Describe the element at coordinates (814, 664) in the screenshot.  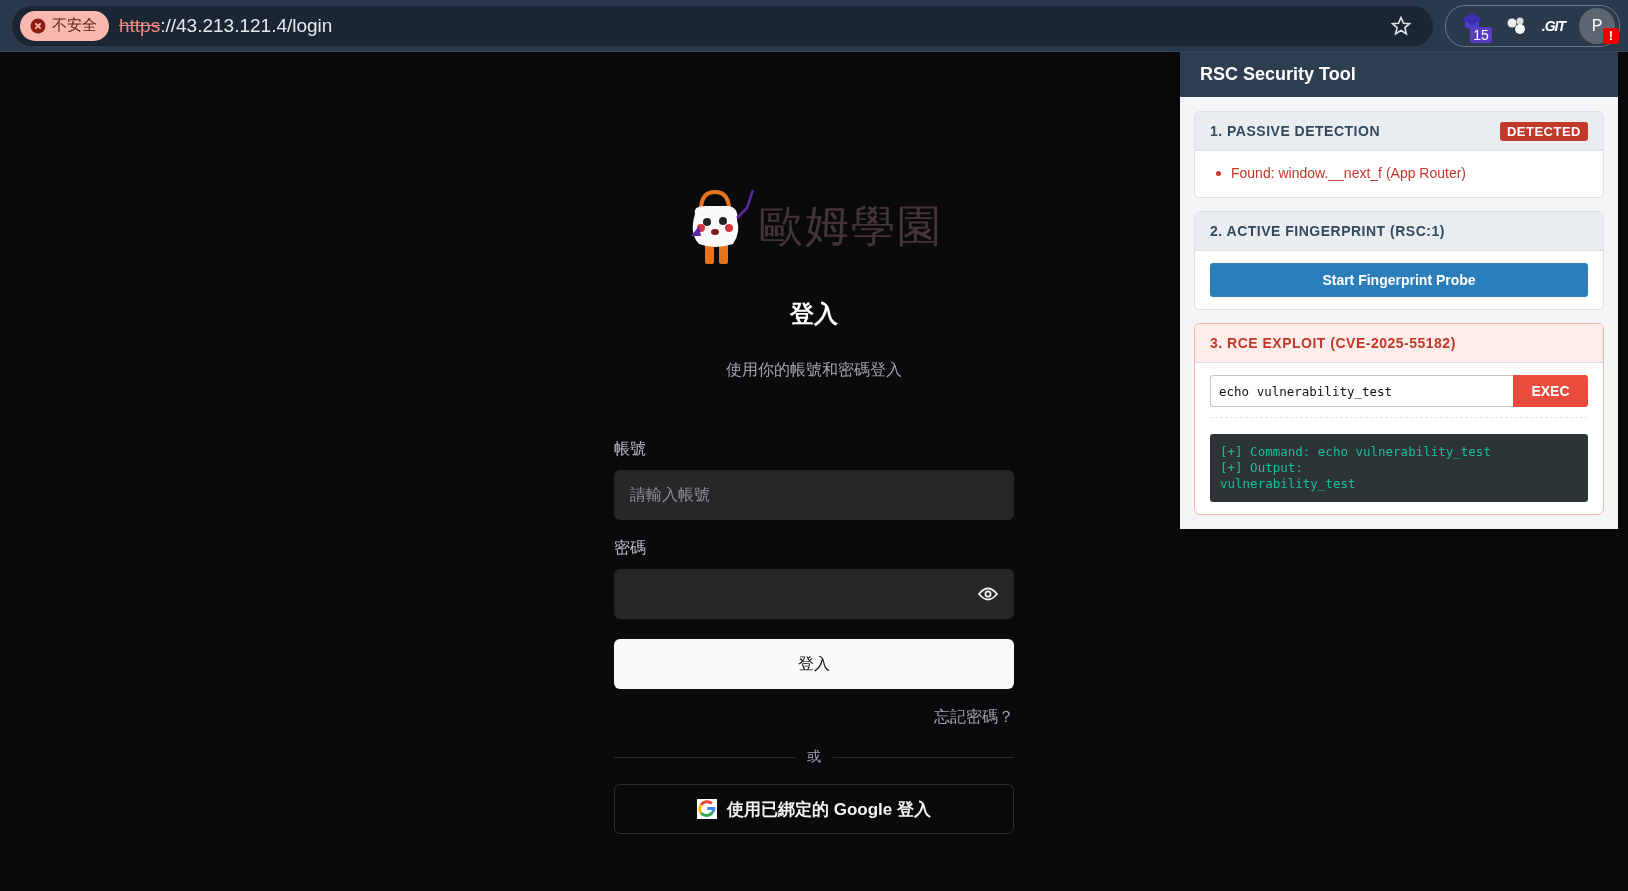
I see `login-button: 登入` at that location.